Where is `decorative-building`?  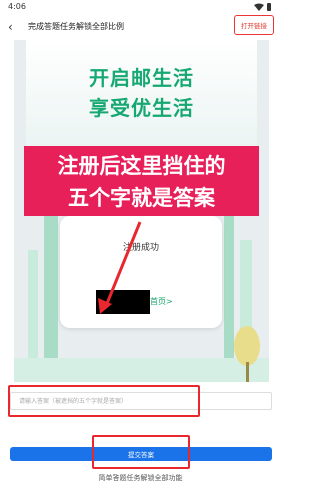
decorative-building is located at coordinates (51, 296).